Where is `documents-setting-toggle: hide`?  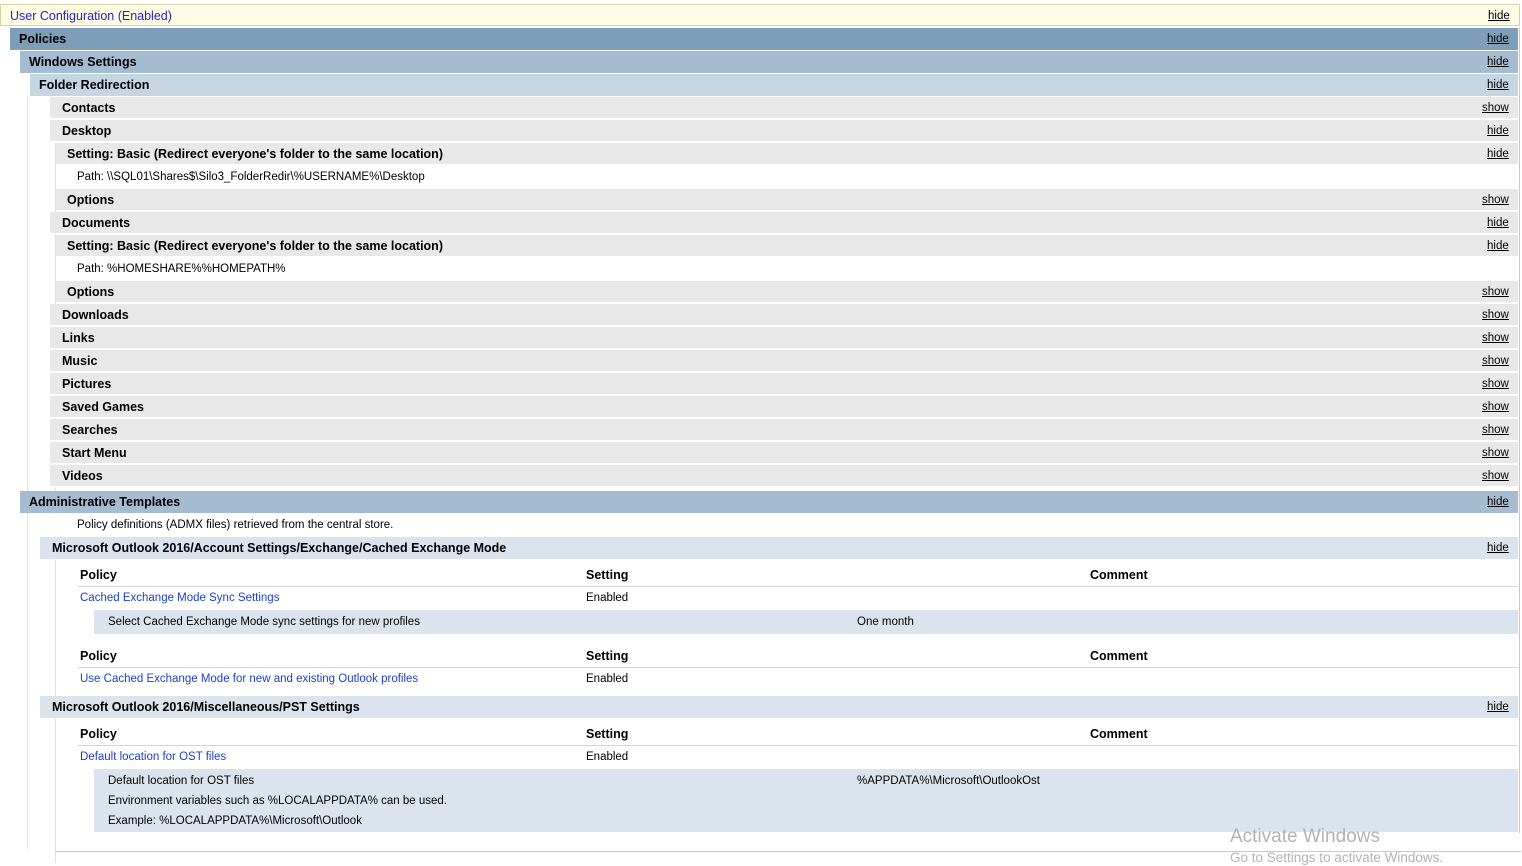 documents-setting-toggle: hide is located at coordinates (1498, 246).